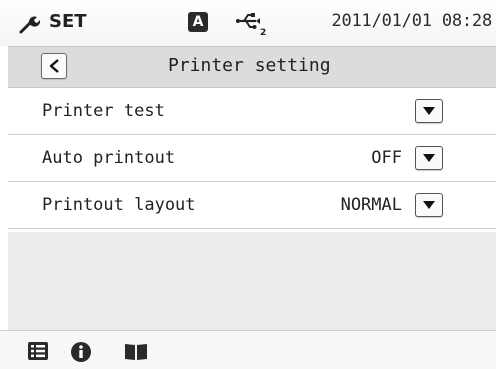 This screenshot has height=369, width=496. Describe the element at coordinates (248, 349) in the screenshot. I see `bottom-bar` at that location.